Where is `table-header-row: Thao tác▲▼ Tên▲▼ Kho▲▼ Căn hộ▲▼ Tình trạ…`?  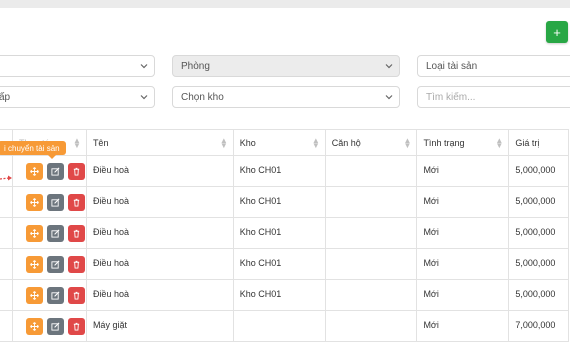 table-header-row: Thao tác▲▼ Tên▲▼ Kho▲▼ Căn hộ▲▼ Tình trạ… is located at coordinates (284, 142).